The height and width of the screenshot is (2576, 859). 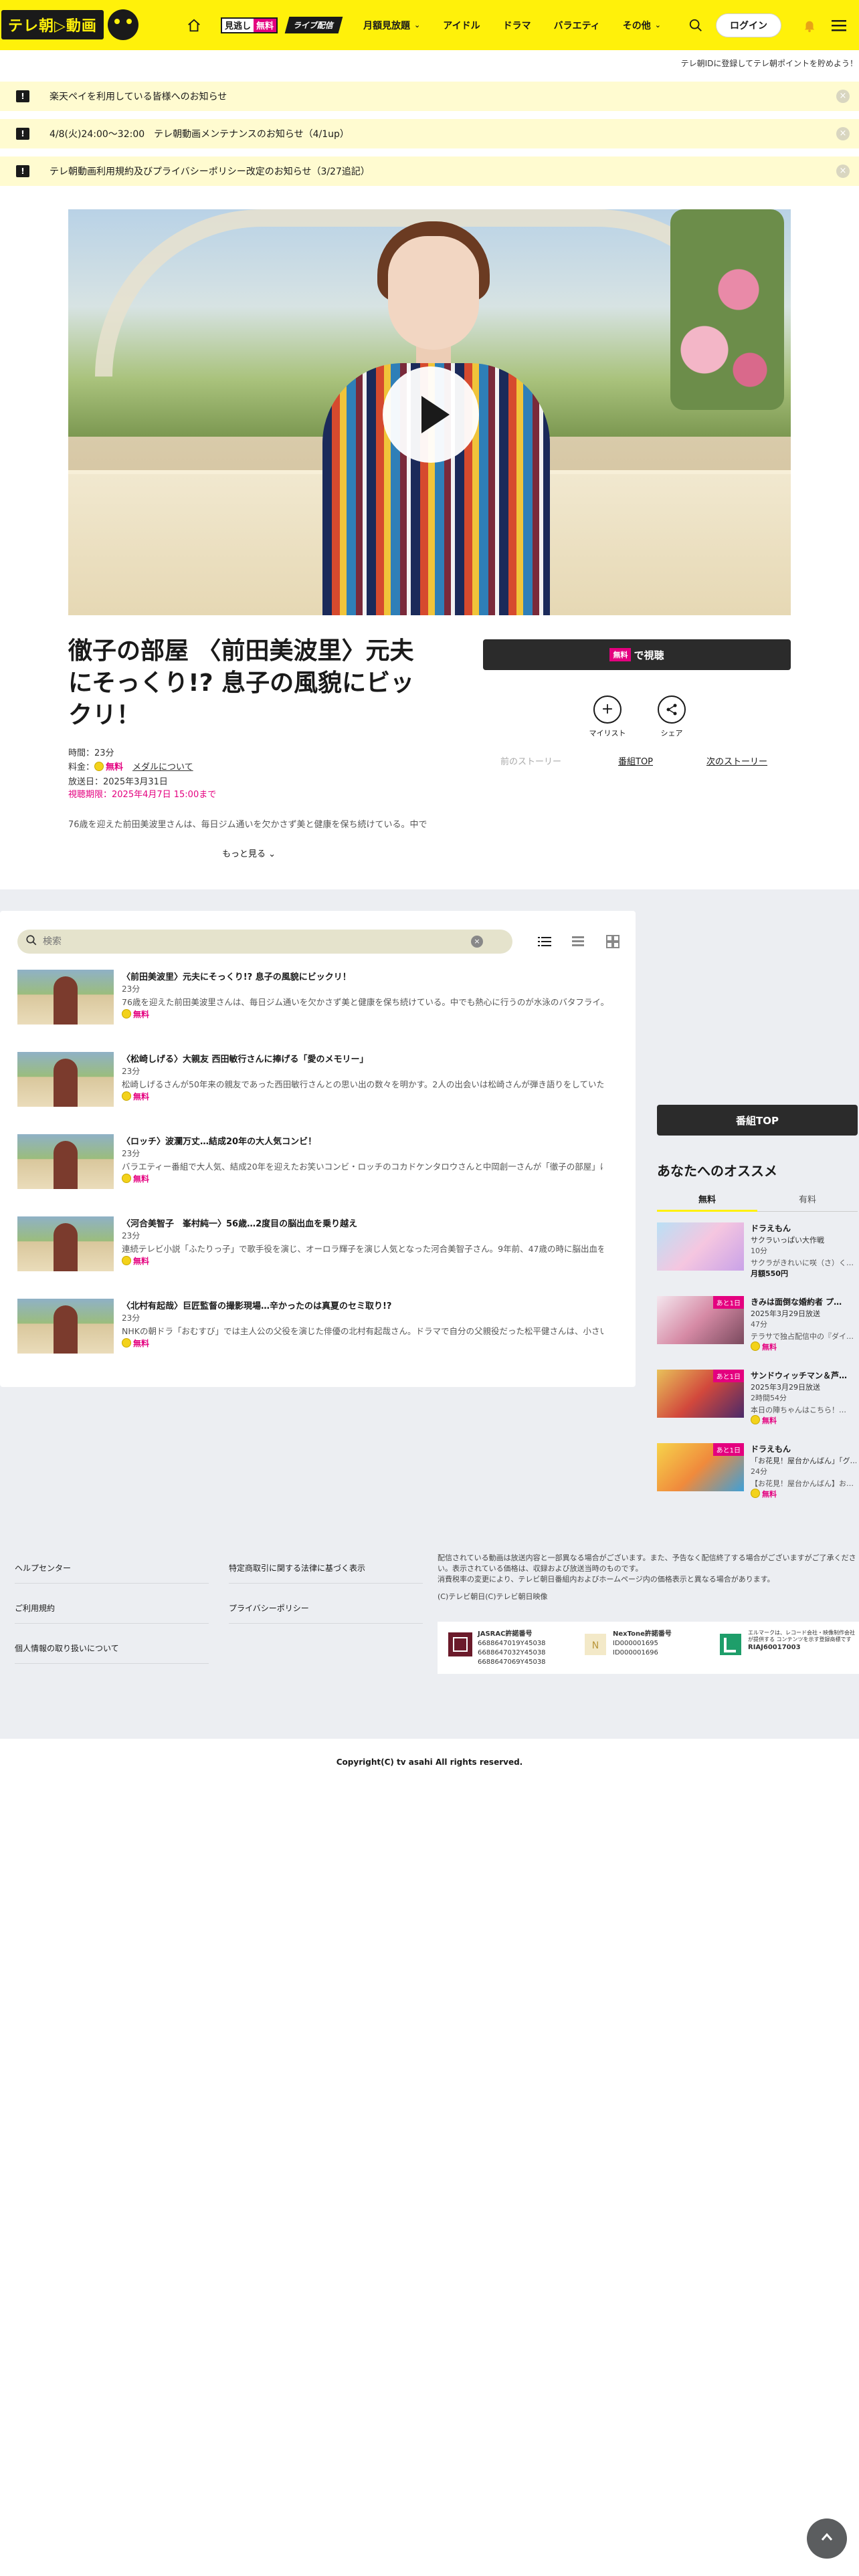 What do you see at coordinates (493, 1596) in the screenshot?
I see `footer-credit: (C)テレビ朝日(C)テレビ朝日映像` at bounding box center [493, 1596].